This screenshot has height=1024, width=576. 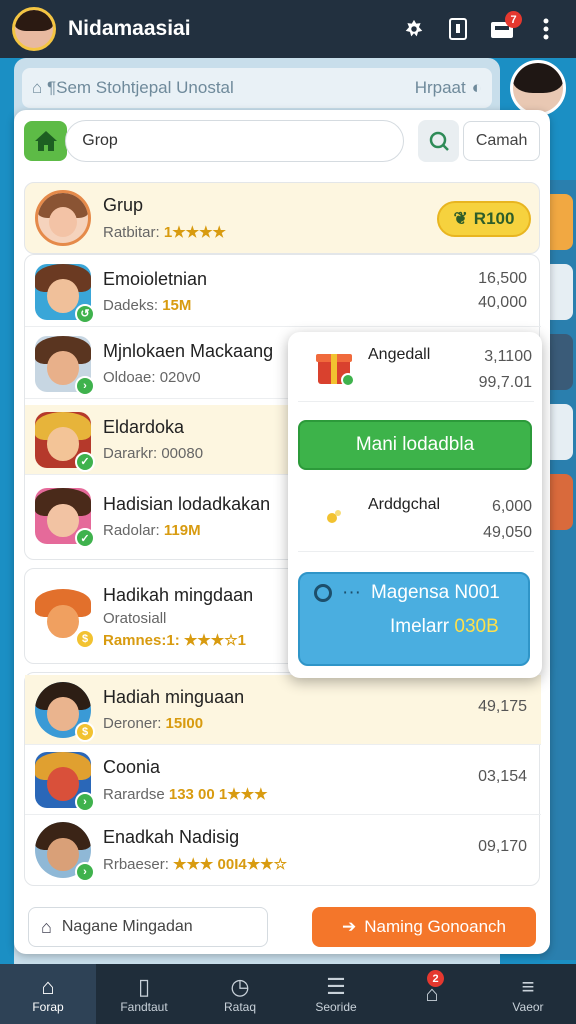 I want to click on item-sub-label: Rrbaeser:, so click(x=138, y=864).